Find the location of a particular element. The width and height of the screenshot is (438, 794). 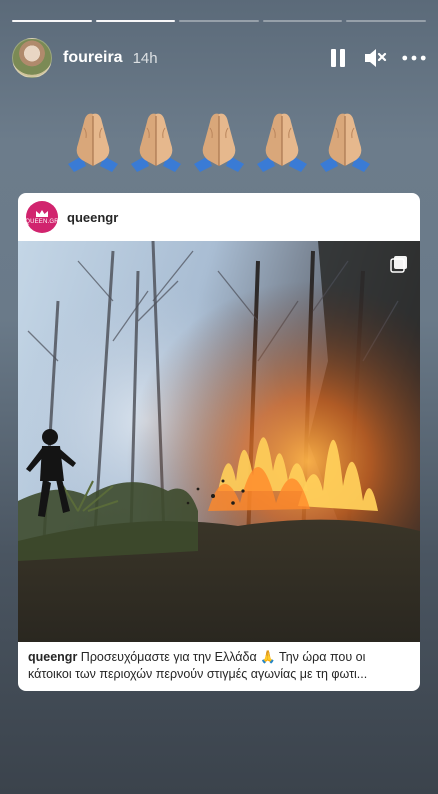

pause-icon is located at coordinates (338, 58).